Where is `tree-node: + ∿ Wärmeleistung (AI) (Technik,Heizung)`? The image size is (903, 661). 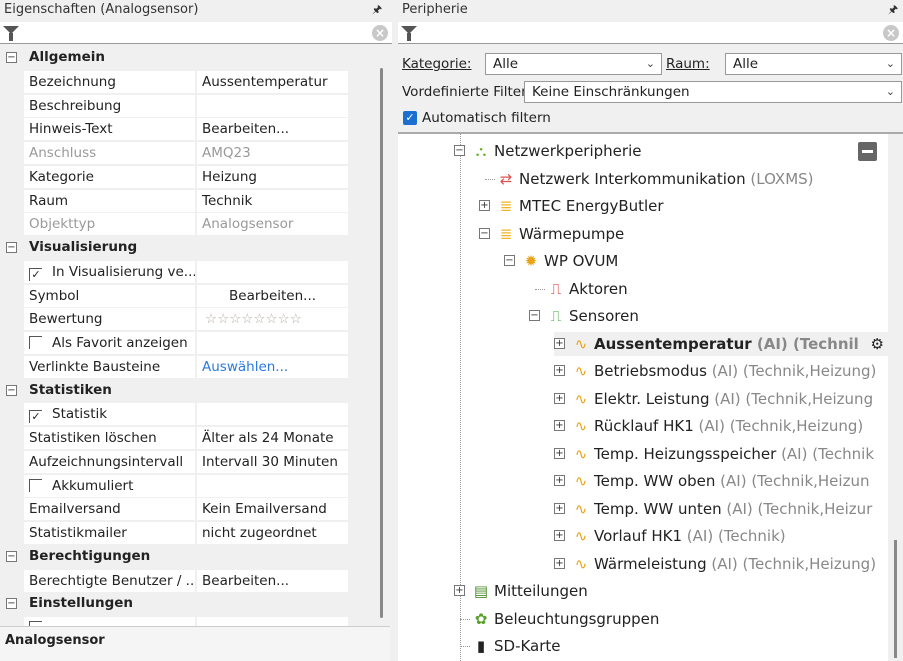
tree-node: + ∿ Wärmeleistung (AI) (Technik,Heizung) is located at coordinates (721, 564).